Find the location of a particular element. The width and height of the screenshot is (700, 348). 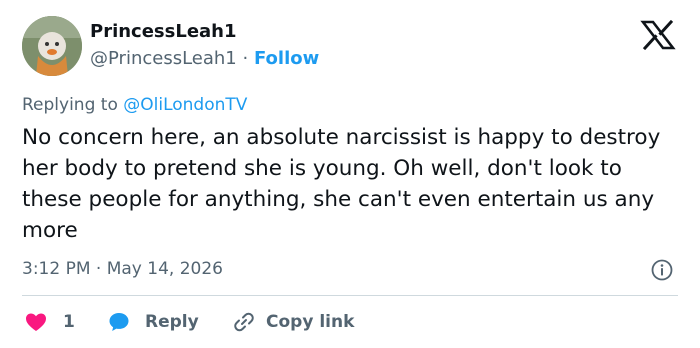

reply-target-link: @OliLondonTV is located at coordinates (185, 105).